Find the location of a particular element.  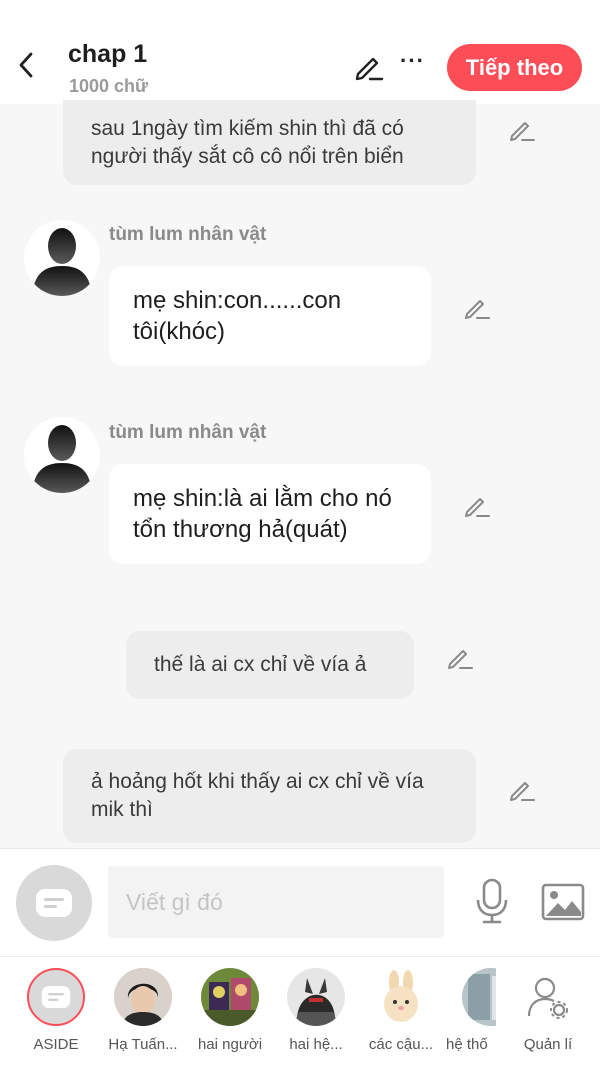

character-chip: hệ thố is located at coordinates (466, 1010).